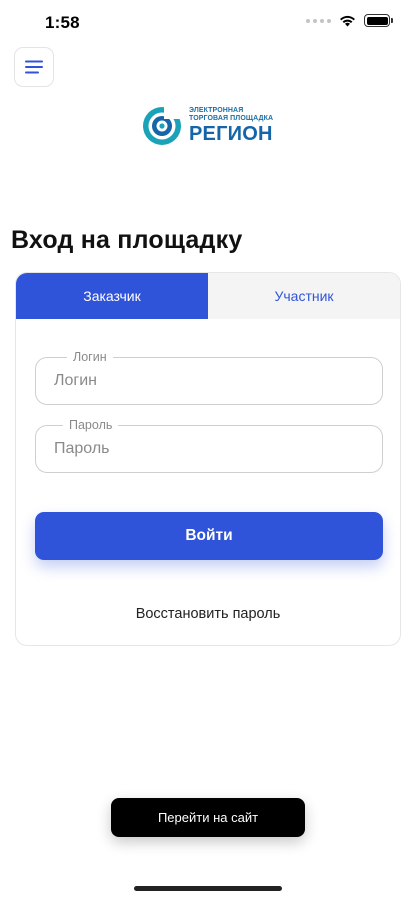  I want to click on region-logo-mark-icon, so click(163, 125).